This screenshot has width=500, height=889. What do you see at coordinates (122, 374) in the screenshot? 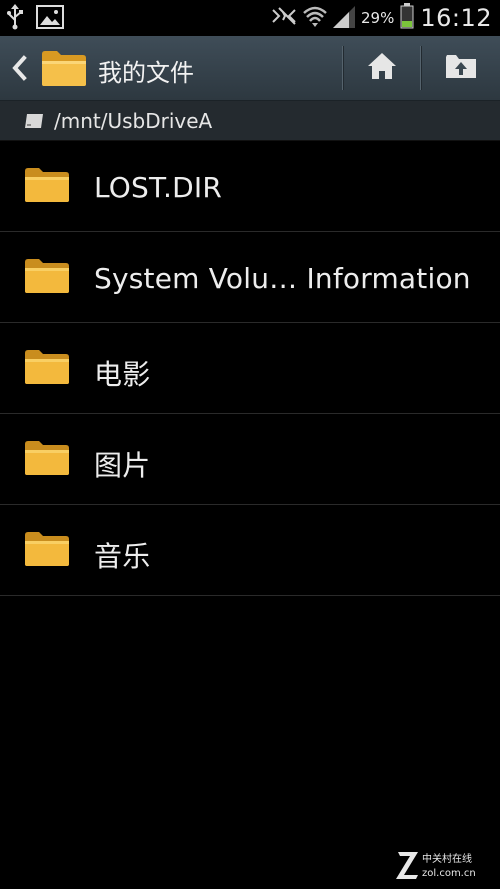
I see `file-name: 电影` at bounding box center [122, 374].